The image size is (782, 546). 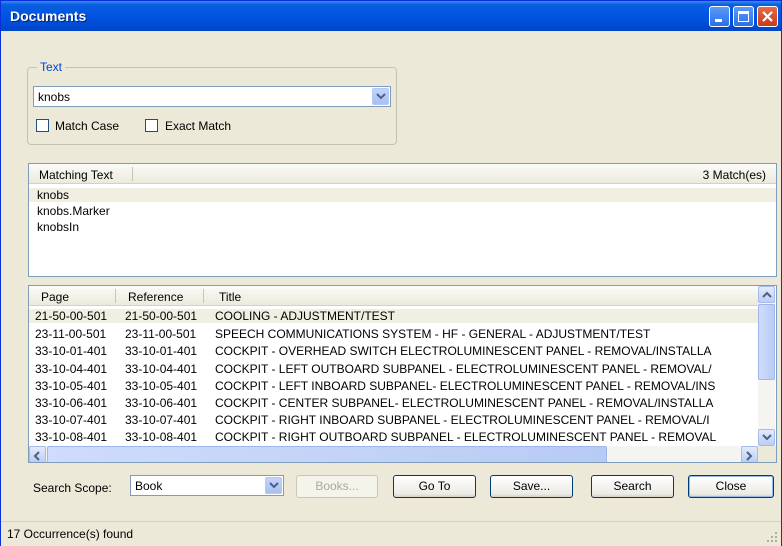 I want to click on match-case-label: Match Case, so click(x=87, y=126).